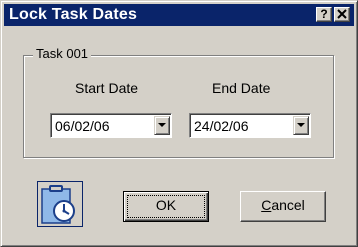 This screenshot has width=358, height=247. What do you see at coordinates (288, 205) in the screenshot?
I see `cancel-button-label: ancel` at bounding box center [288, 205].